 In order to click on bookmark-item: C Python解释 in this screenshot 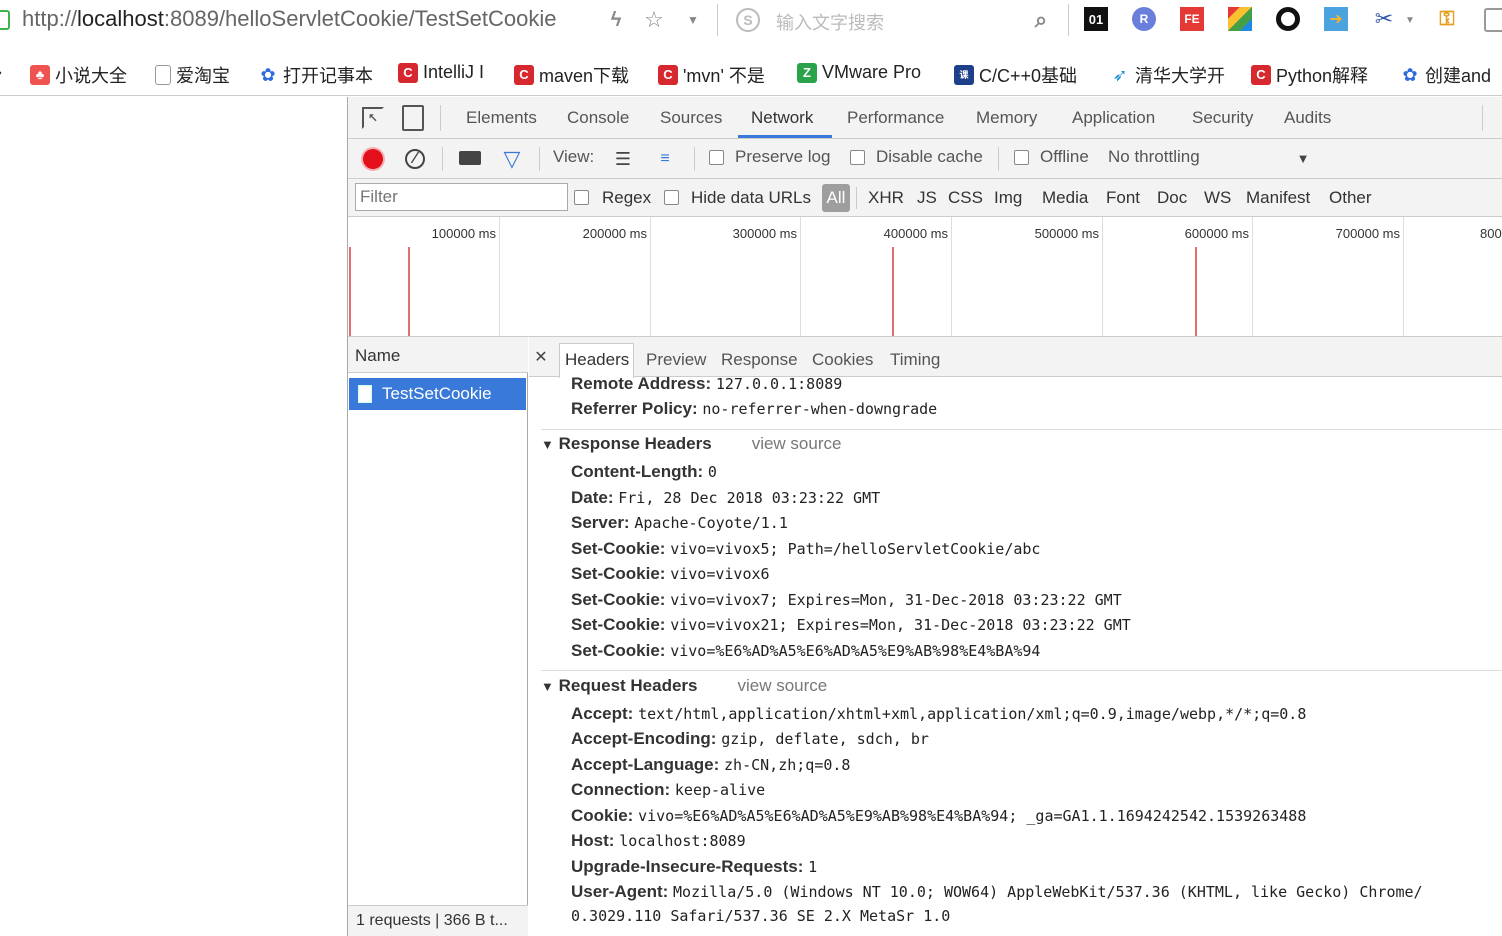, I will do `click(1309, 75)`.